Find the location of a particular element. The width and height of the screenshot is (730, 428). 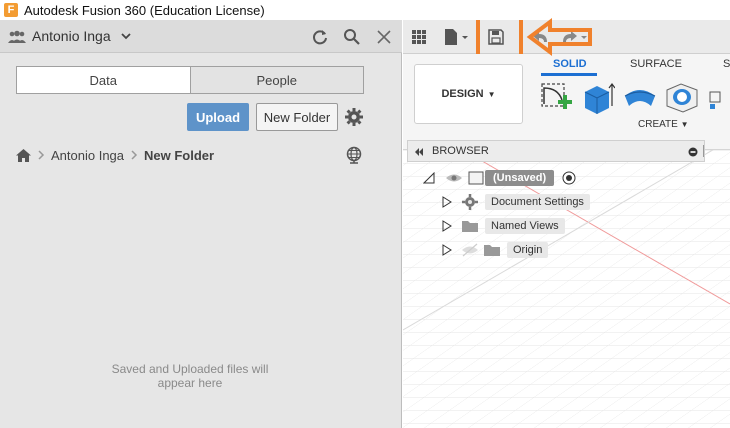

radio-target-icon is located at coordinates (569, 178).